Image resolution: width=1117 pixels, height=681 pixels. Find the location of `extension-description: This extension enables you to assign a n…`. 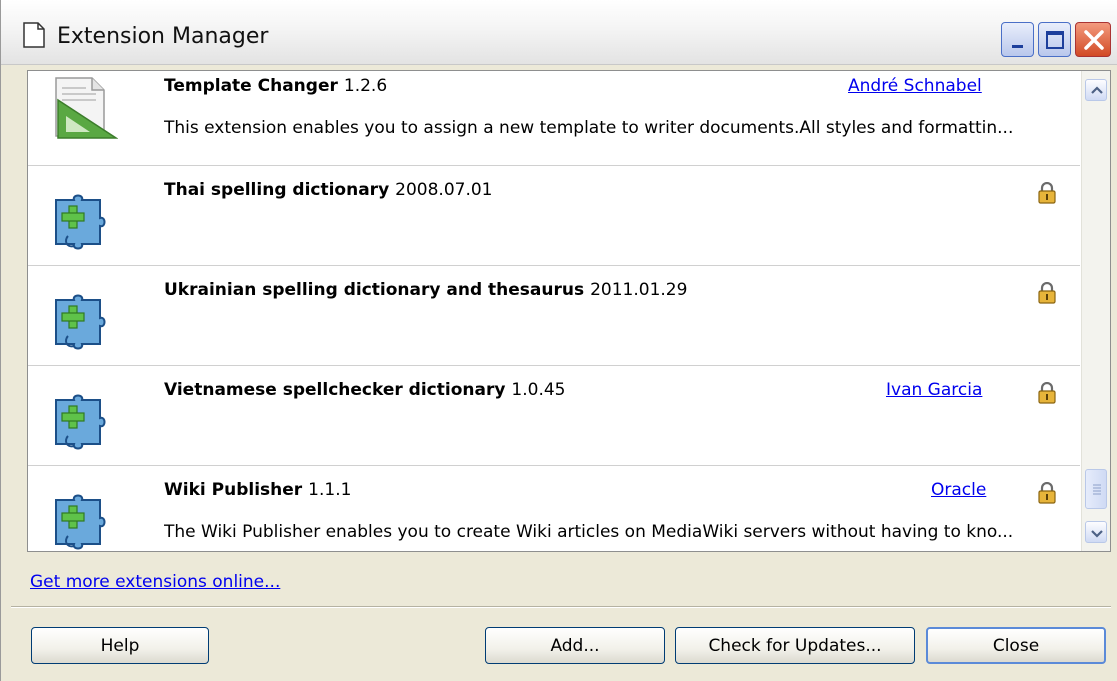

extension-description: This extension enables you to assign a n… is located at coordinates (589, 128).